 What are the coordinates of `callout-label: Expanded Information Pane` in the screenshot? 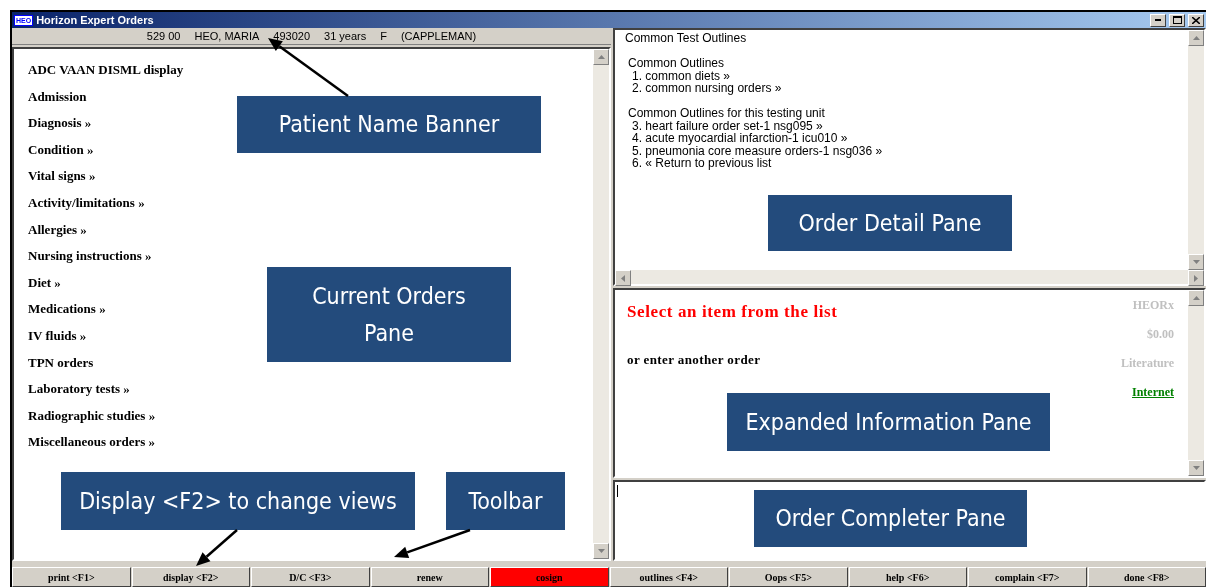 It's located at (888, 422).